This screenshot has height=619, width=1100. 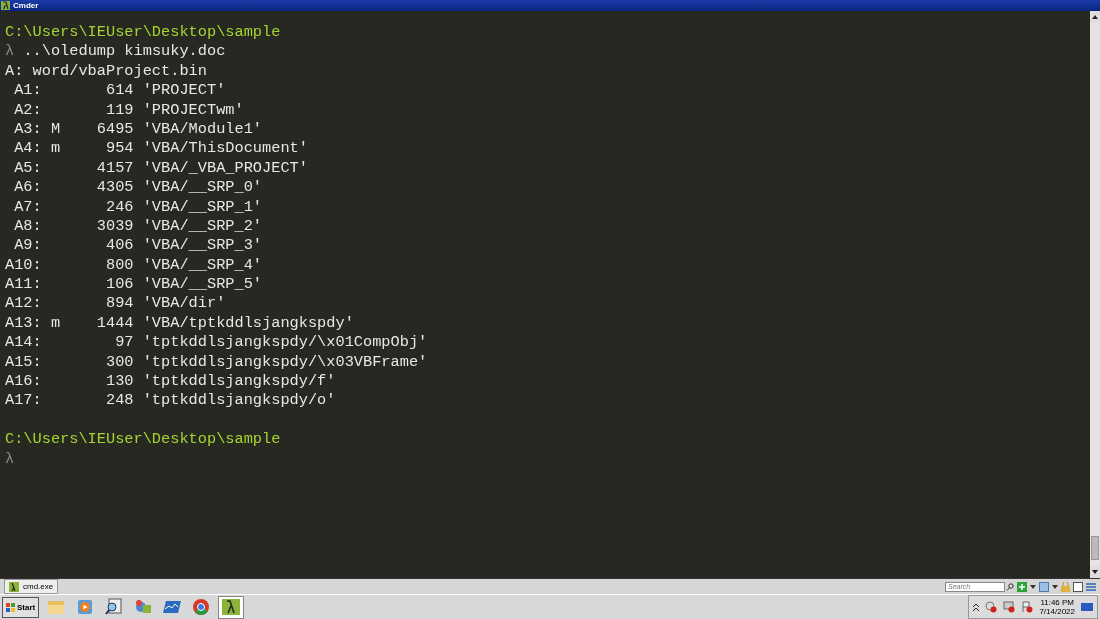 I want to click on output-line: A2: 119 'PROJECTwm', so click(x=129, y=110).